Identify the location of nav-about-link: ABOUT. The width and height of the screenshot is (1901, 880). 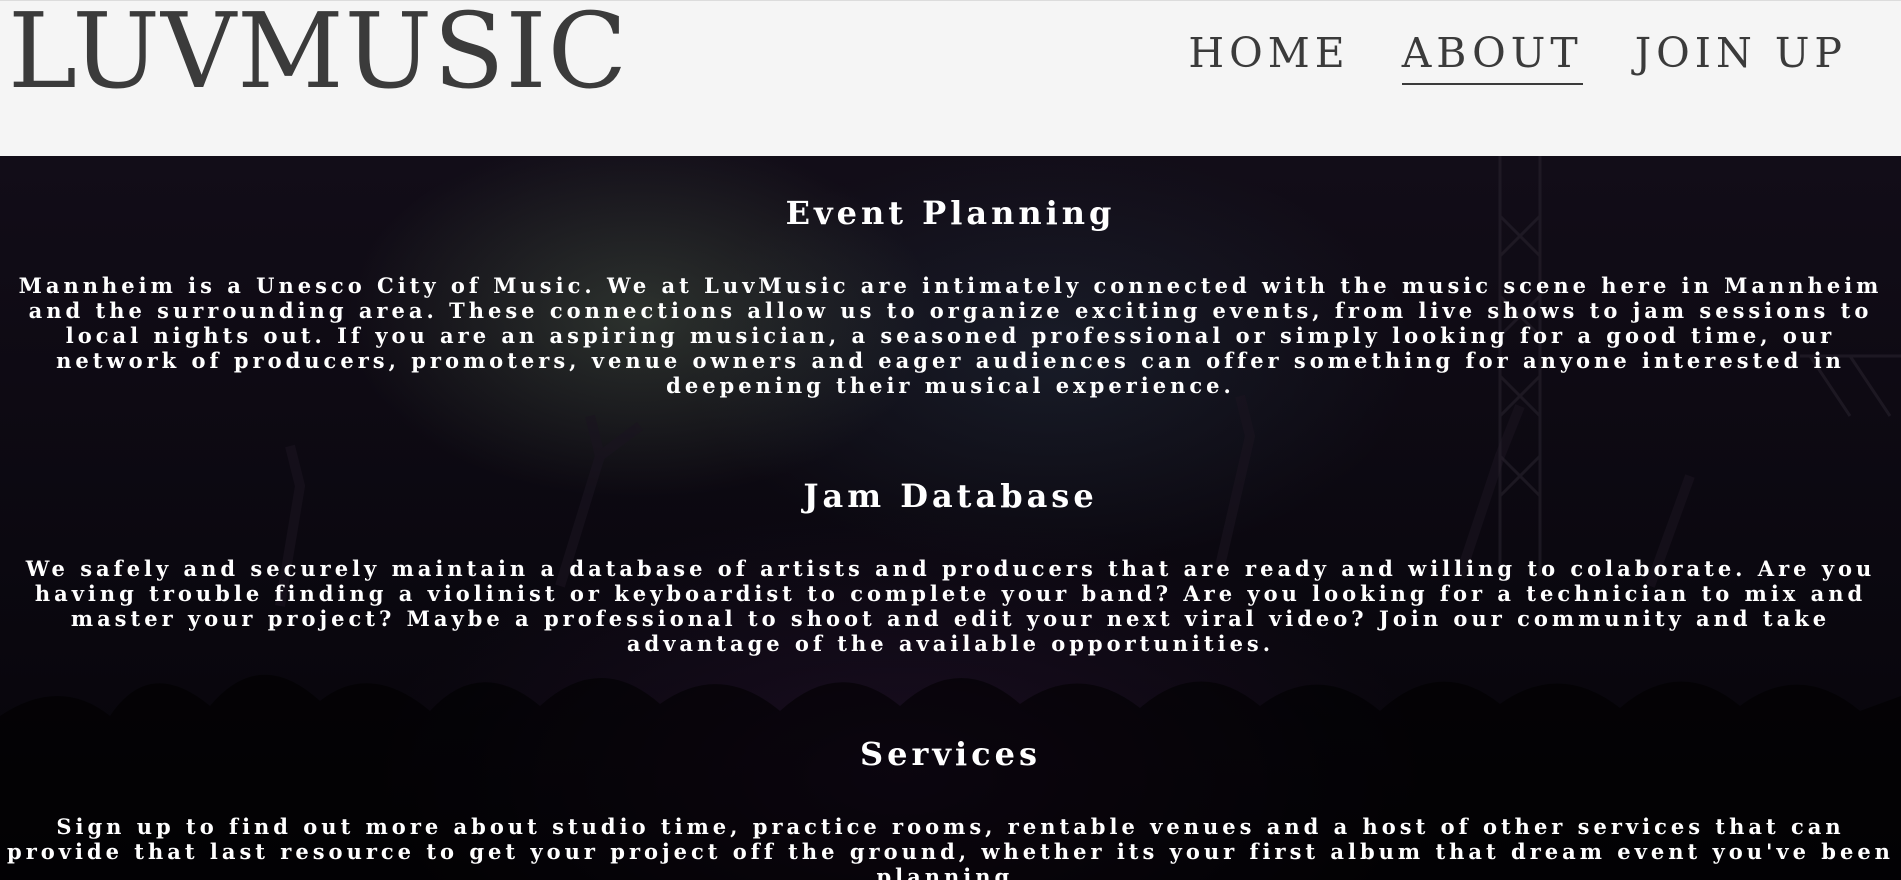
(1492, 56).